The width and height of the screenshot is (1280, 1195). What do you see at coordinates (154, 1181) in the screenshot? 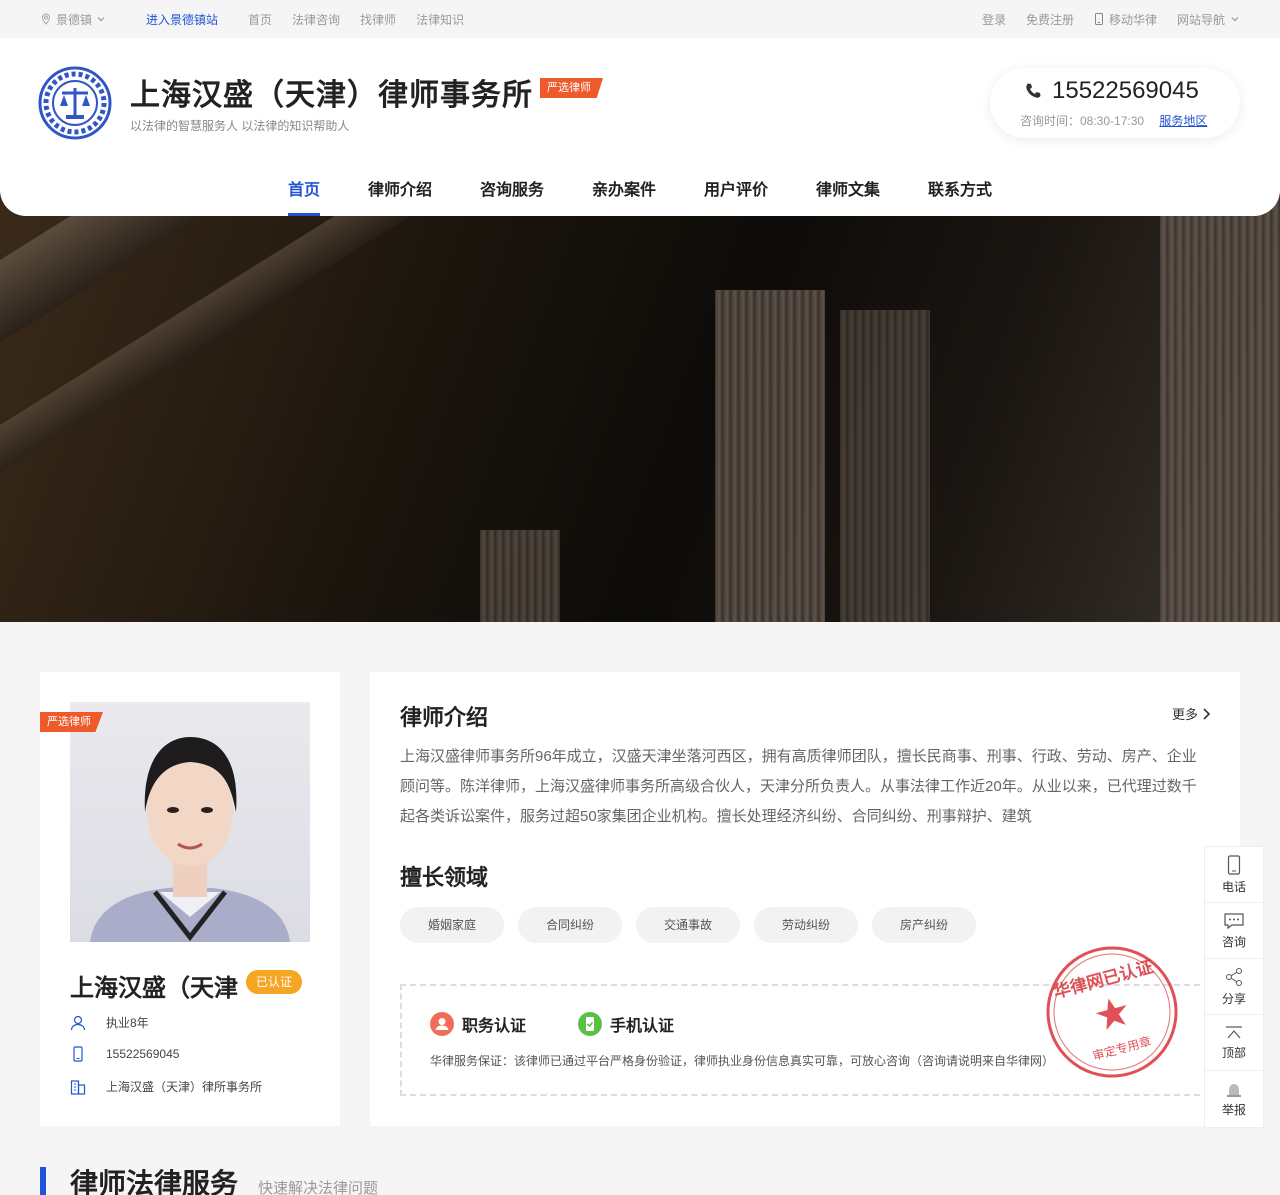
I see `section-title: 律师法律服务` at bounding box center [154, 1181].